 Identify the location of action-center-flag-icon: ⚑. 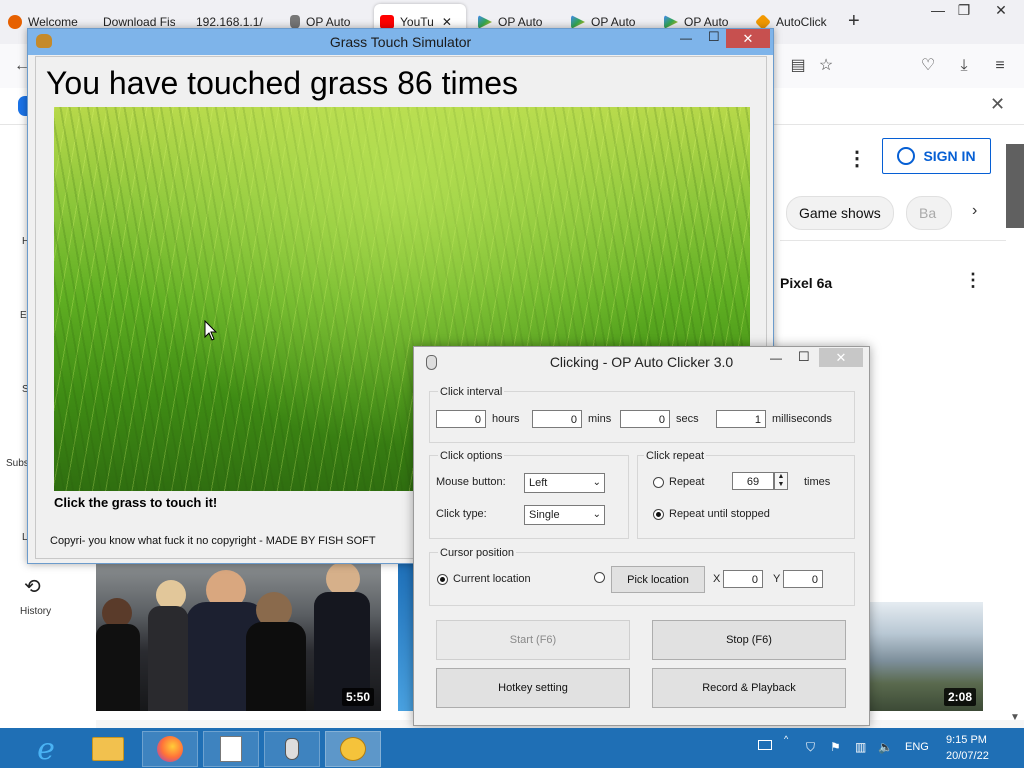
(835, 747).